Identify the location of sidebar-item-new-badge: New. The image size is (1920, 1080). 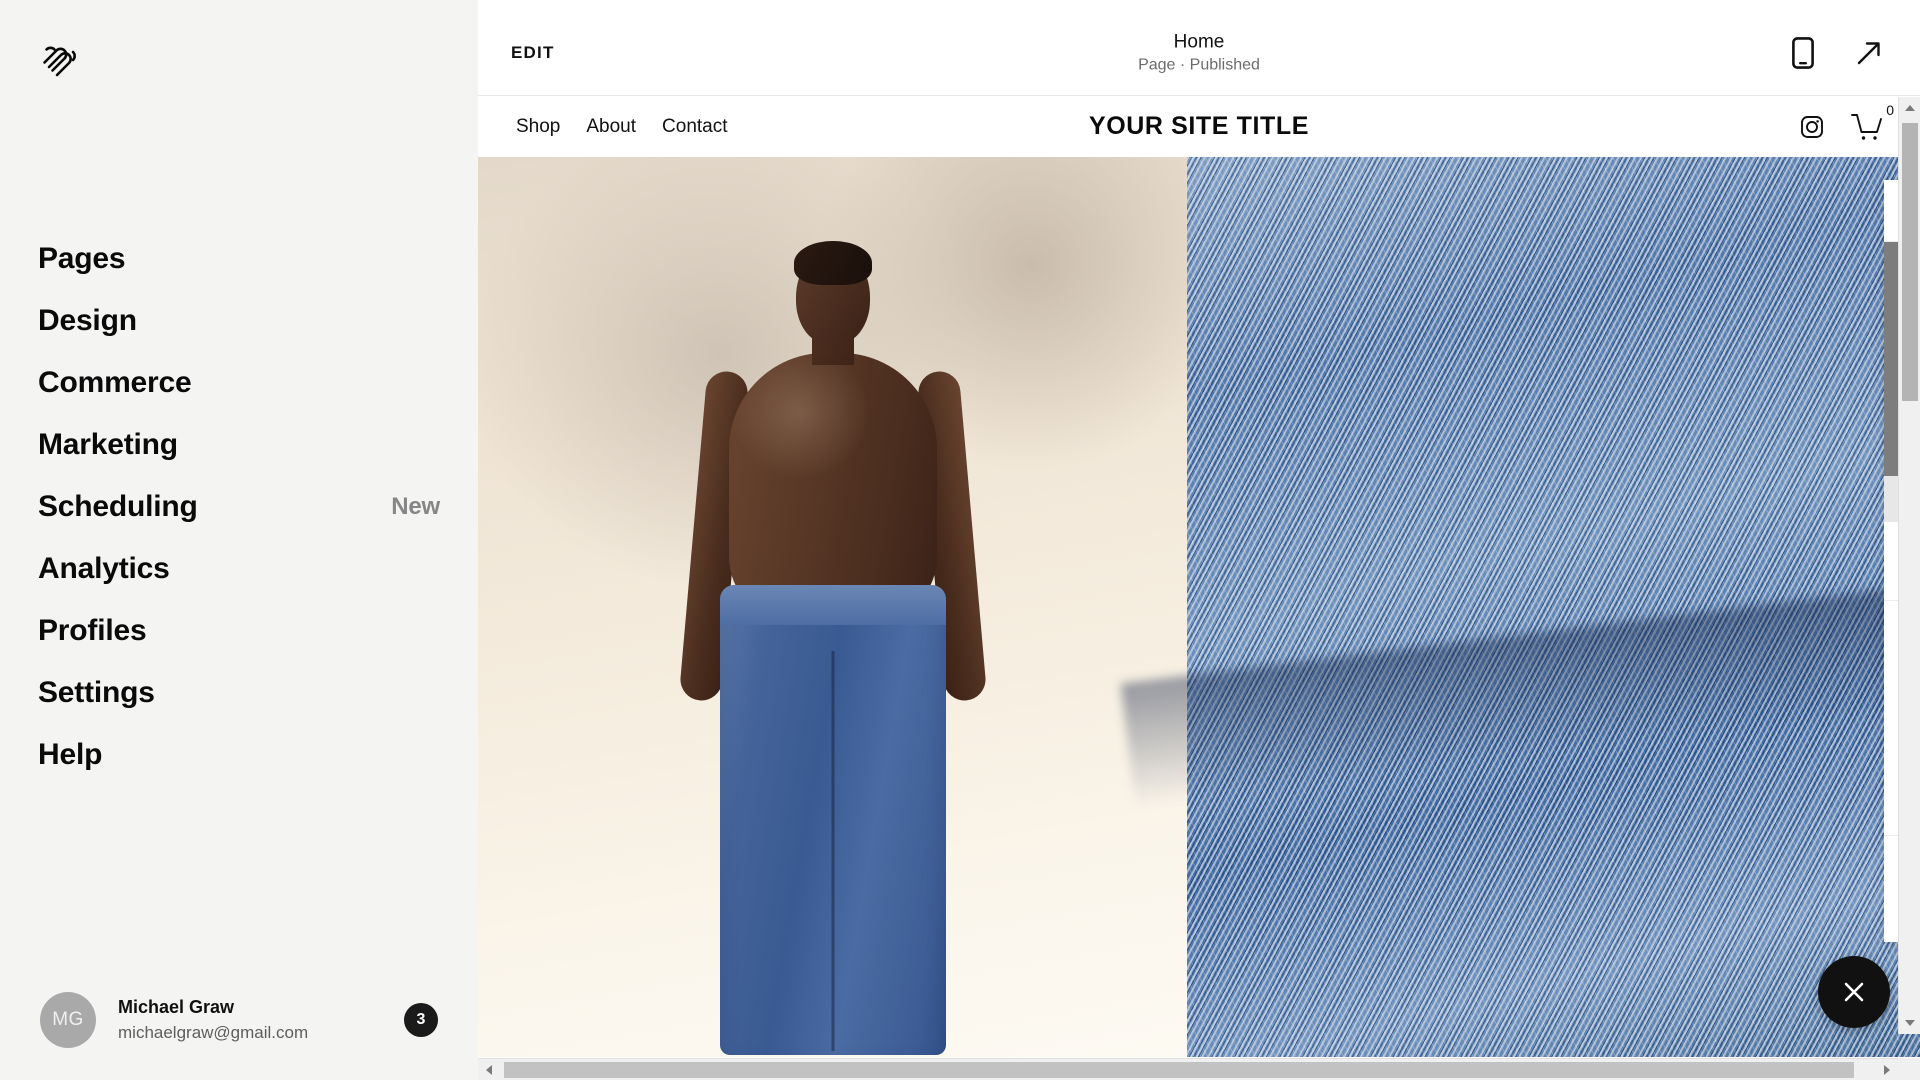
(415, 506).